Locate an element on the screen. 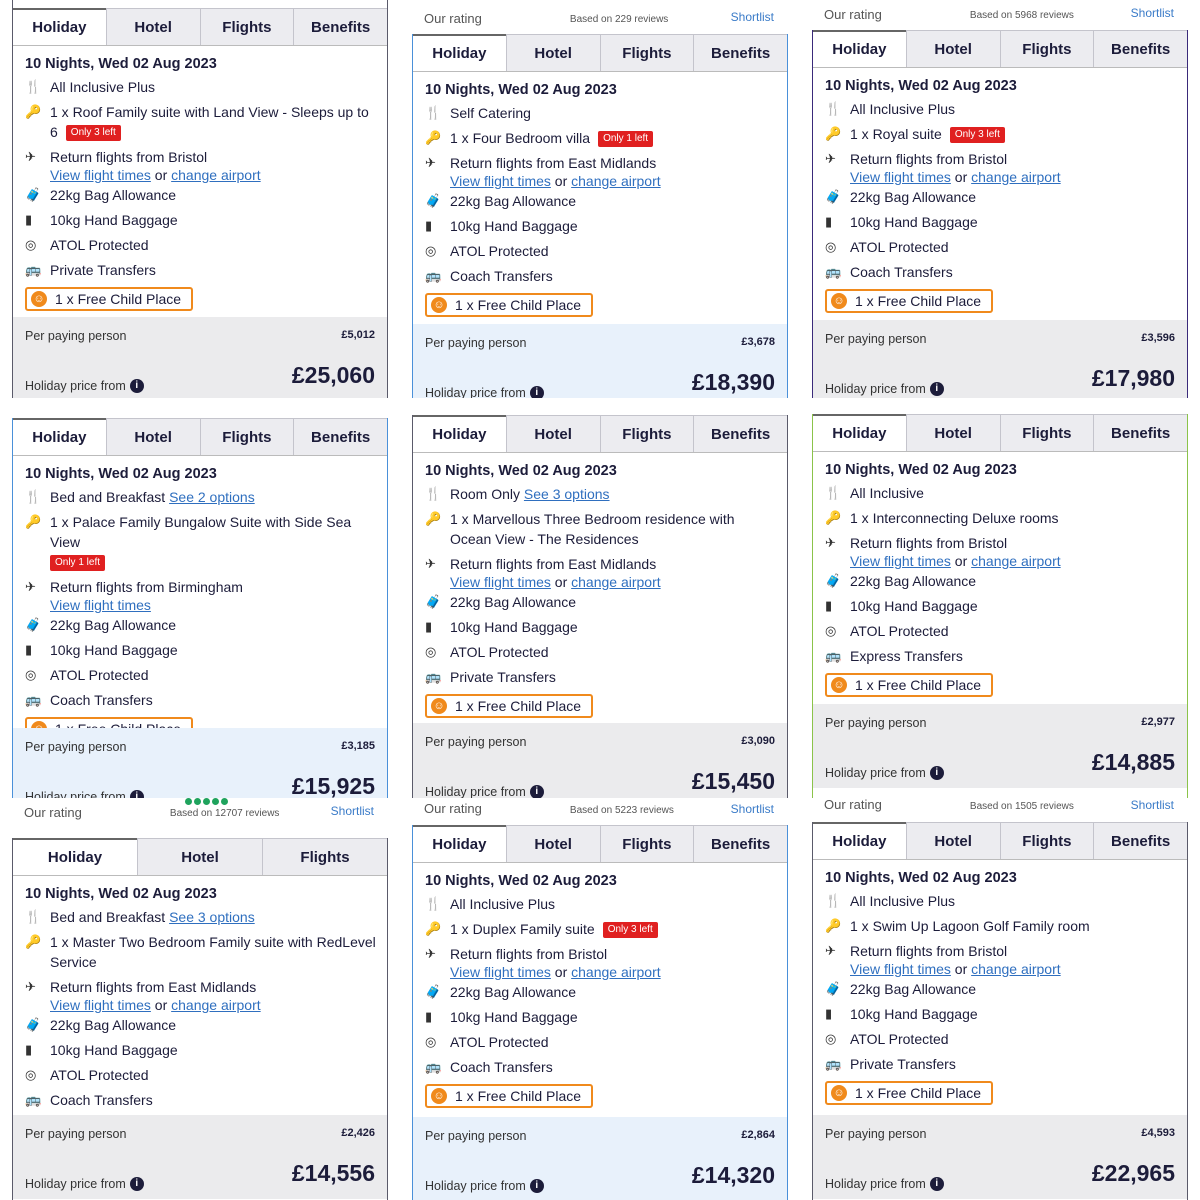  plane-icon: ✈ is located at coordinates (830, 542).